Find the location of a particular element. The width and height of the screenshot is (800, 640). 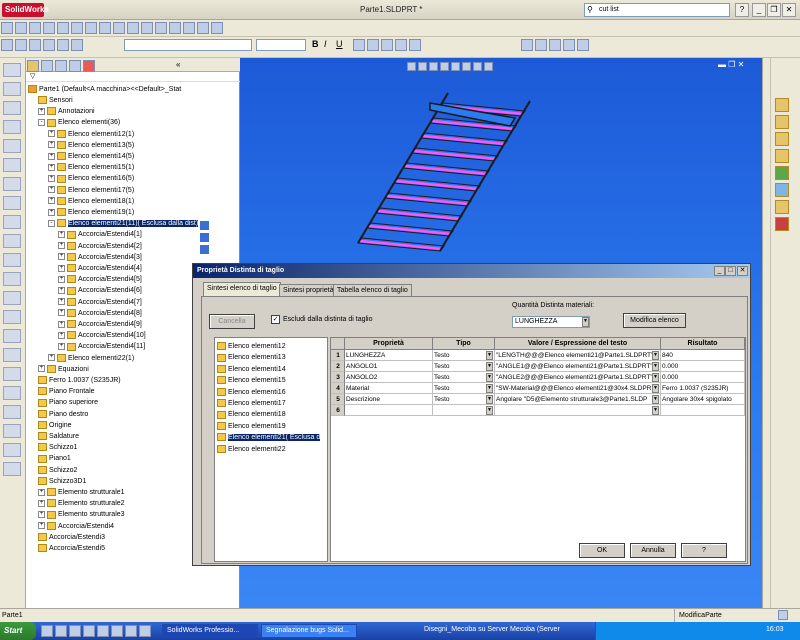

resources-icon is located at coordinates (782, 105).